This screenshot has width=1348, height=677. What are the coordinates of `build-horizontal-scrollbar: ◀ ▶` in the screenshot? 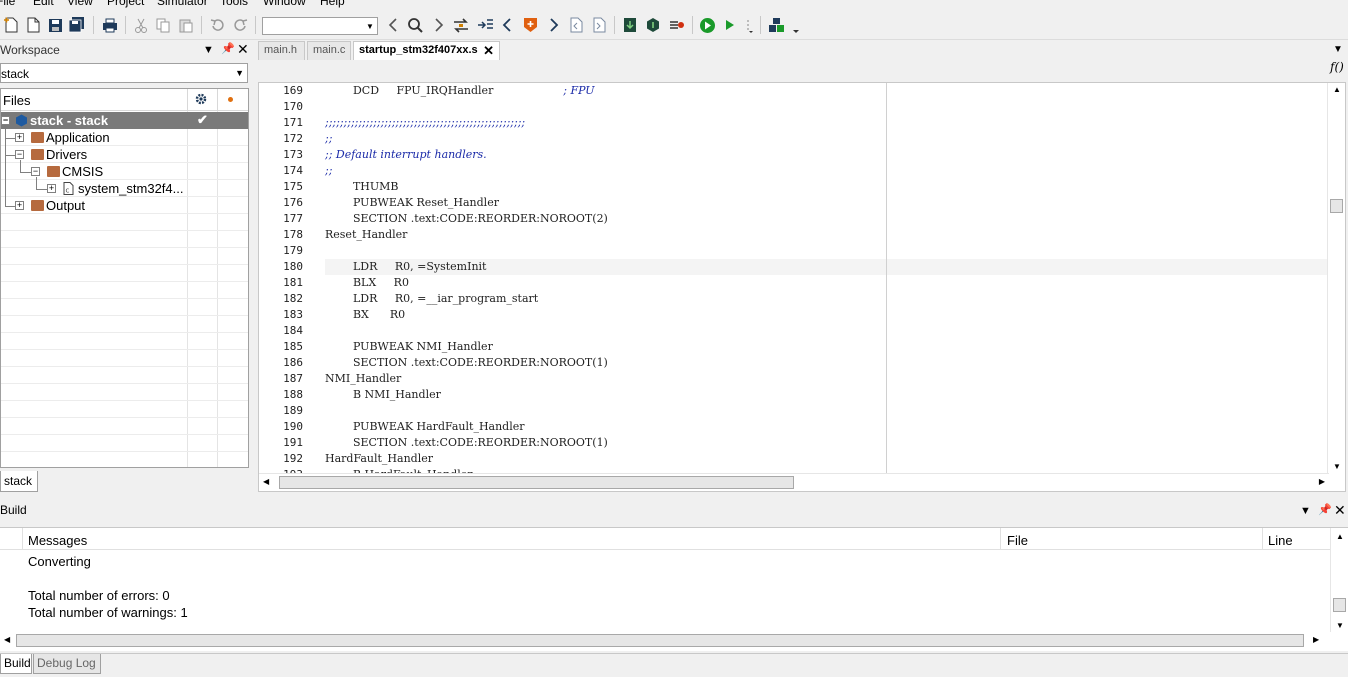 It's located at (665, 641).